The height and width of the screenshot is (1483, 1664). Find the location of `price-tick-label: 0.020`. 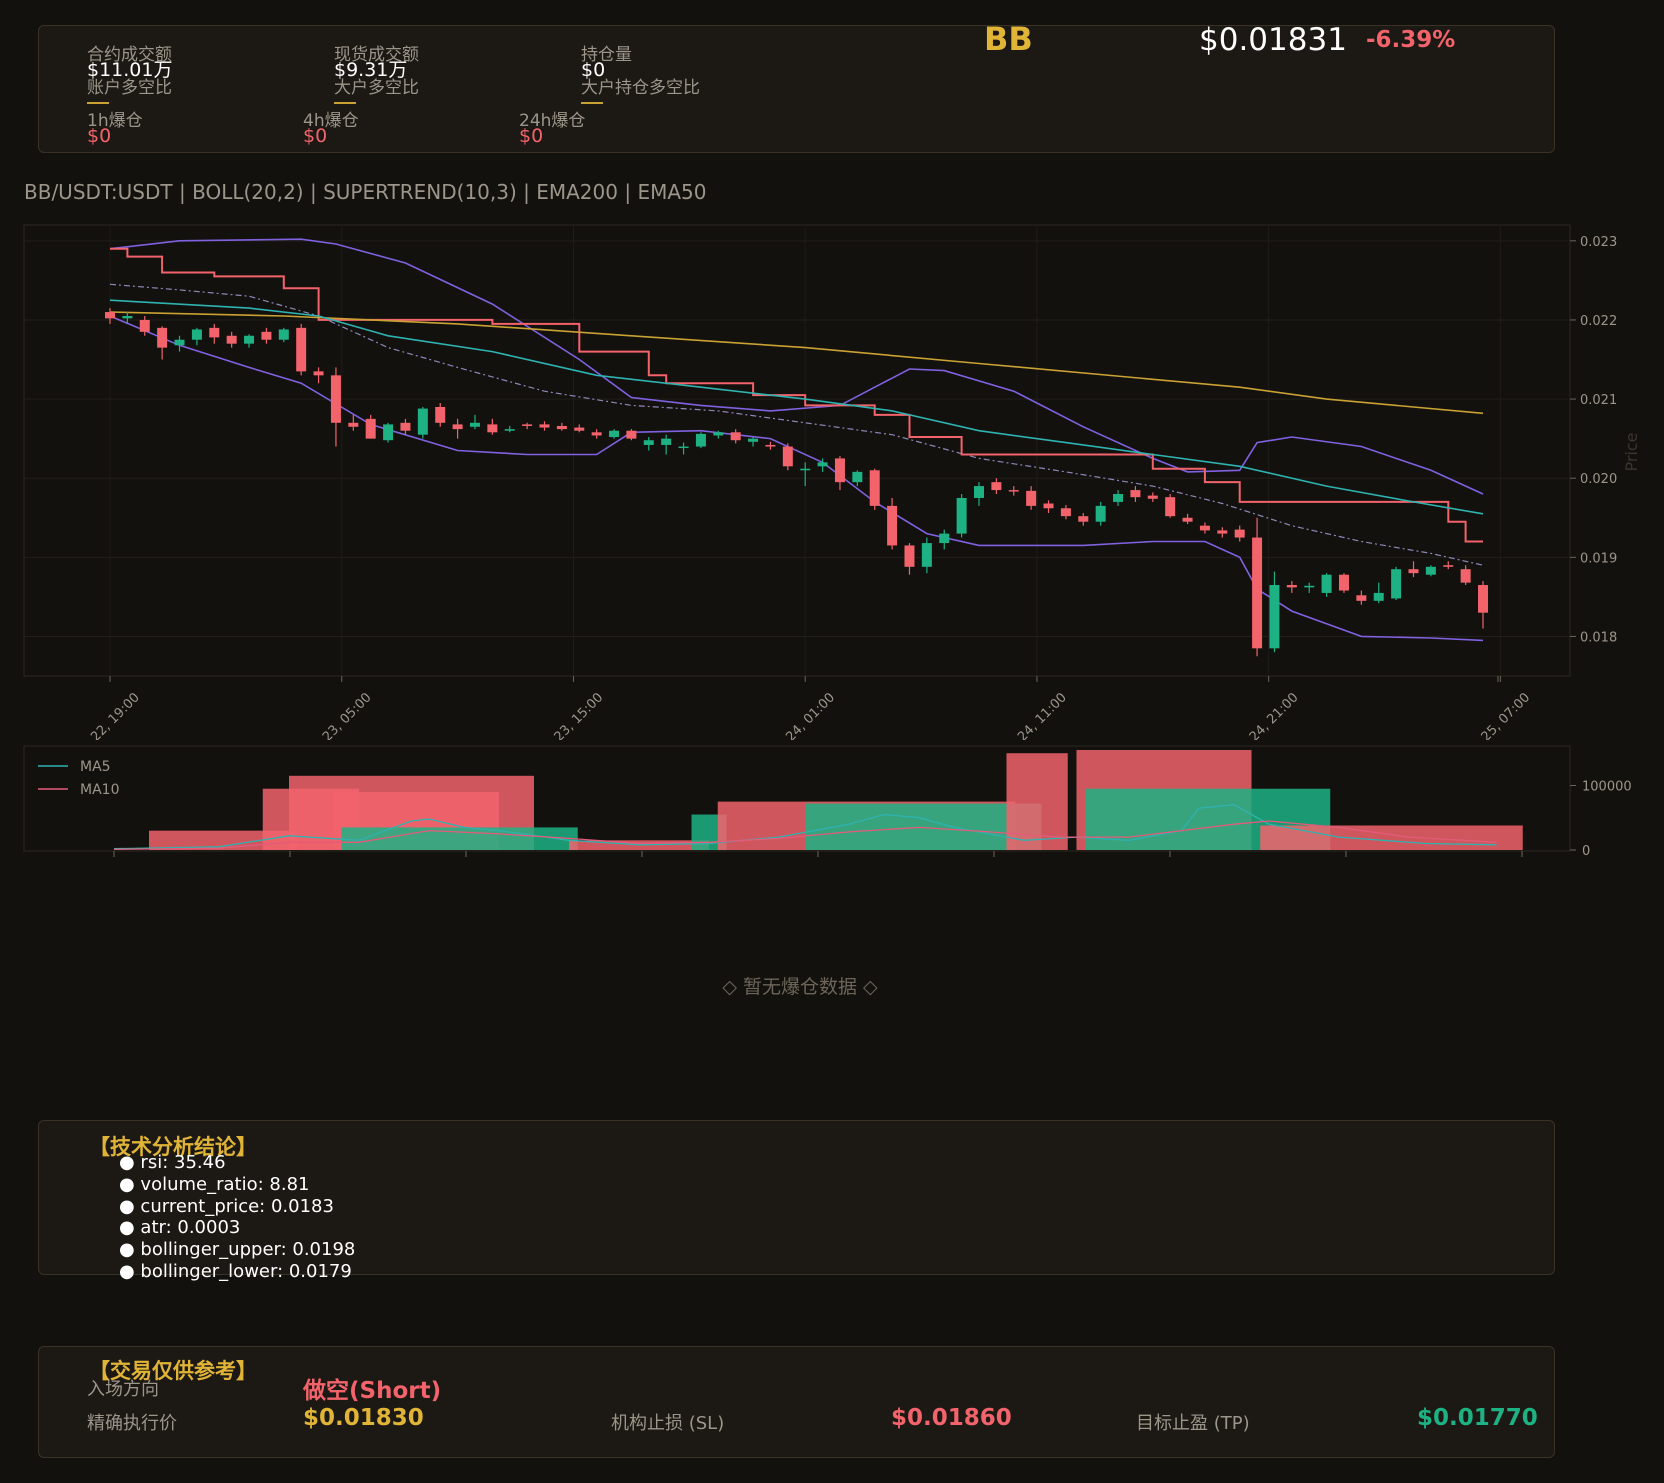

price-tick-label: 0.020 is located at coordinates (1598, 479).